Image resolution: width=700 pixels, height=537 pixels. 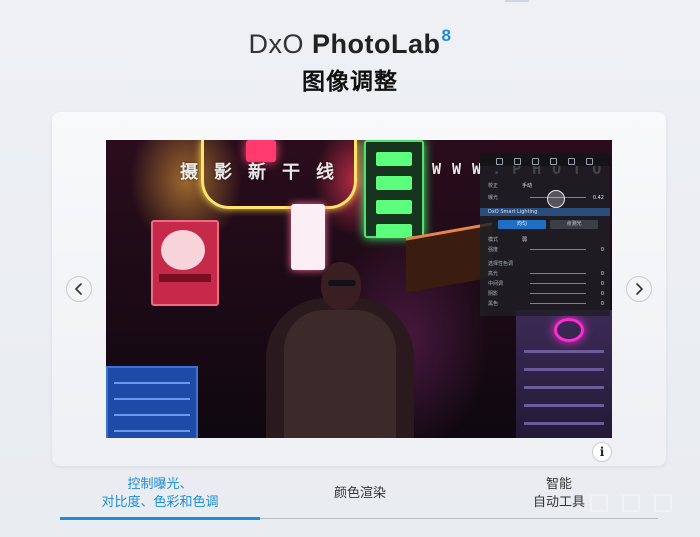 I want to click on brand-header: DxO PhotoLab8 图像调整, so click(x=350, y=61).